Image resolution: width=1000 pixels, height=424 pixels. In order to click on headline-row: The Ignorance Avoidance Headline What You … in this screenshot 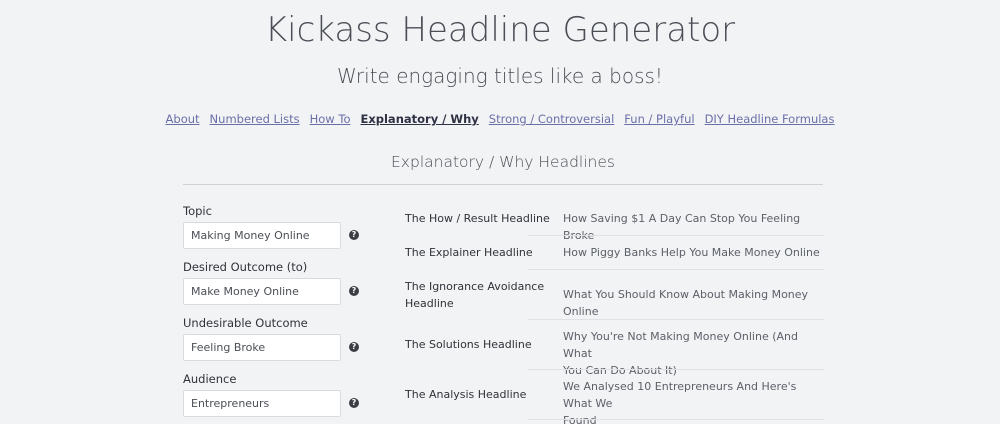, I will do `click(611, 295)`.